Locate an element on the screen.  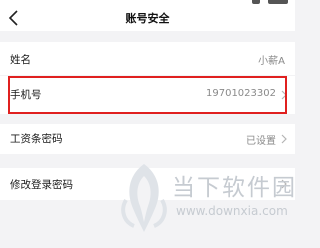
phone-label: 手机号 is located at coordinates (26, 95).